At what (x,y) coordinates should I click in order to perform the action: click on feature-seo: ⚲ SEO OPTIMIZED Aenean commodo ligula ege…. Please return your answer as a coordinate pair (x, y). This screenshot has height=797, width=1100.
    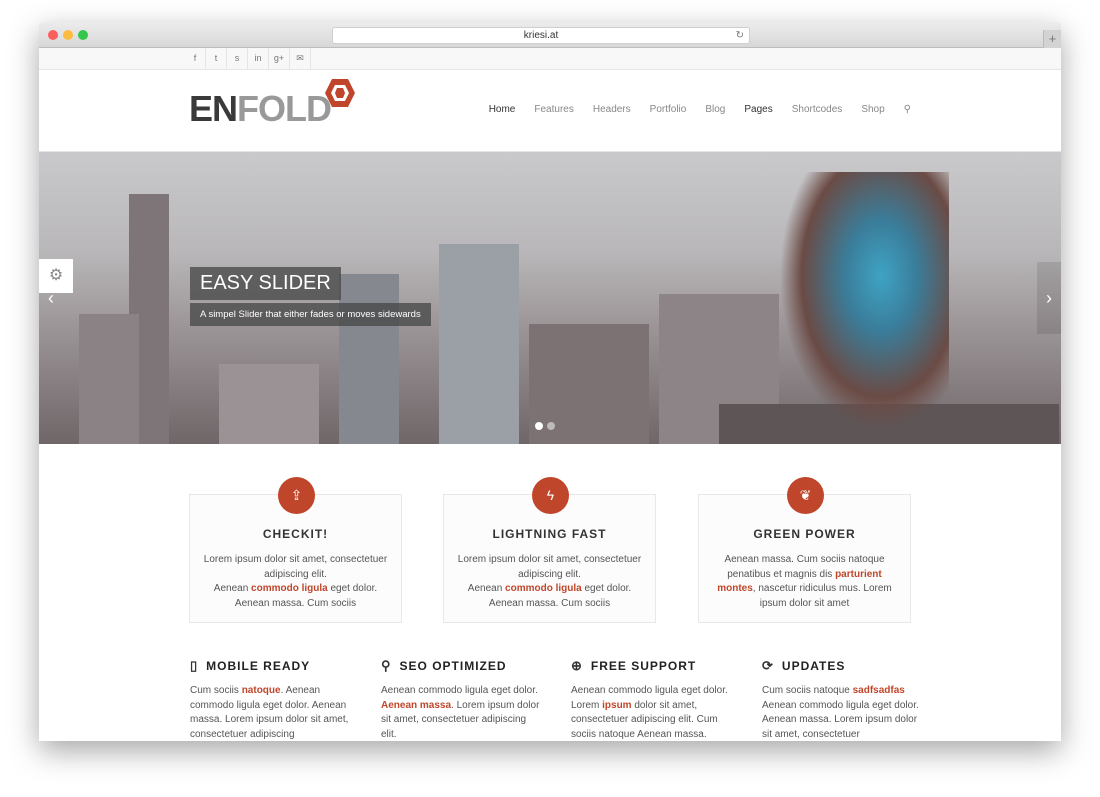
    Looking at the image, I should click on (461, 699).